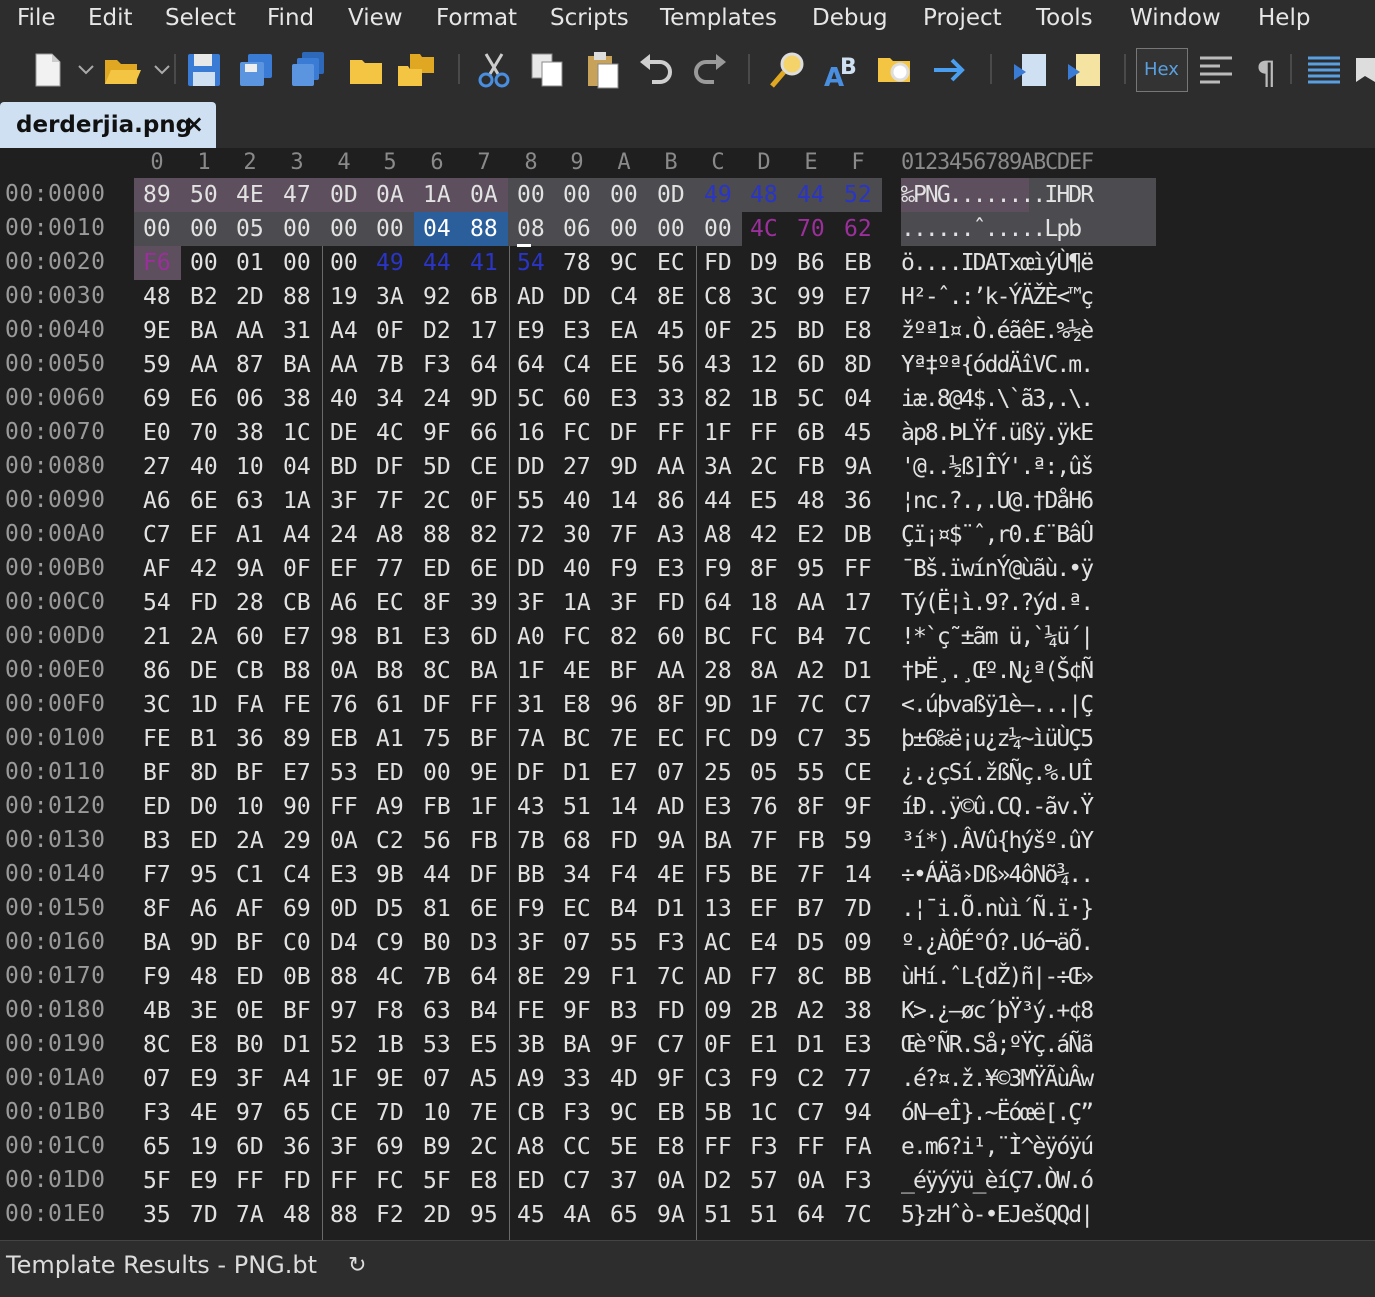 This screenshot has width=1375, height=1297. What do you see at coordinates (624, 1181) in the screenshot?
I see `hex-byte: 37` at bounding box center [624, 1181].